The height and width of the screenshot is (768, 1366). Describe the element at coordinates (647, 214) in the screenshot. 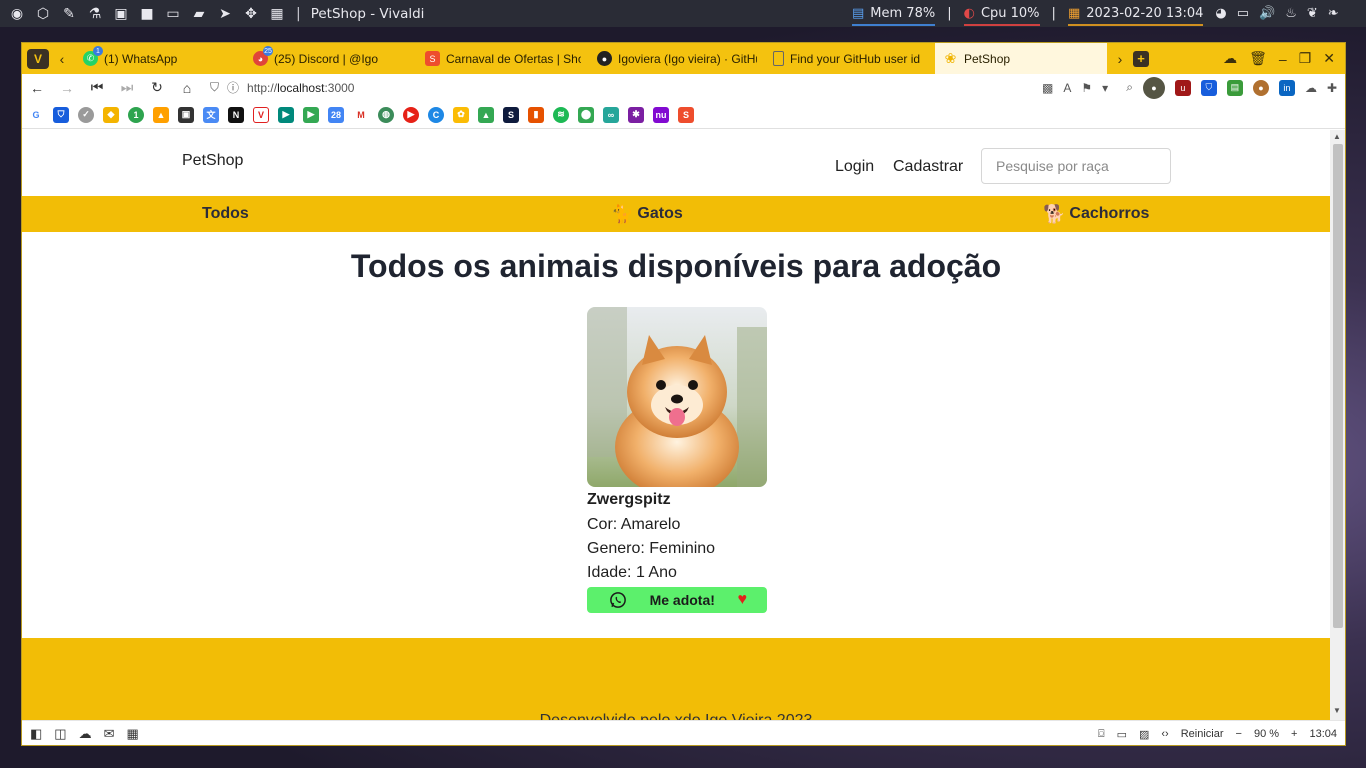

I see `category-cats: 🐈 Gatos` at that location.